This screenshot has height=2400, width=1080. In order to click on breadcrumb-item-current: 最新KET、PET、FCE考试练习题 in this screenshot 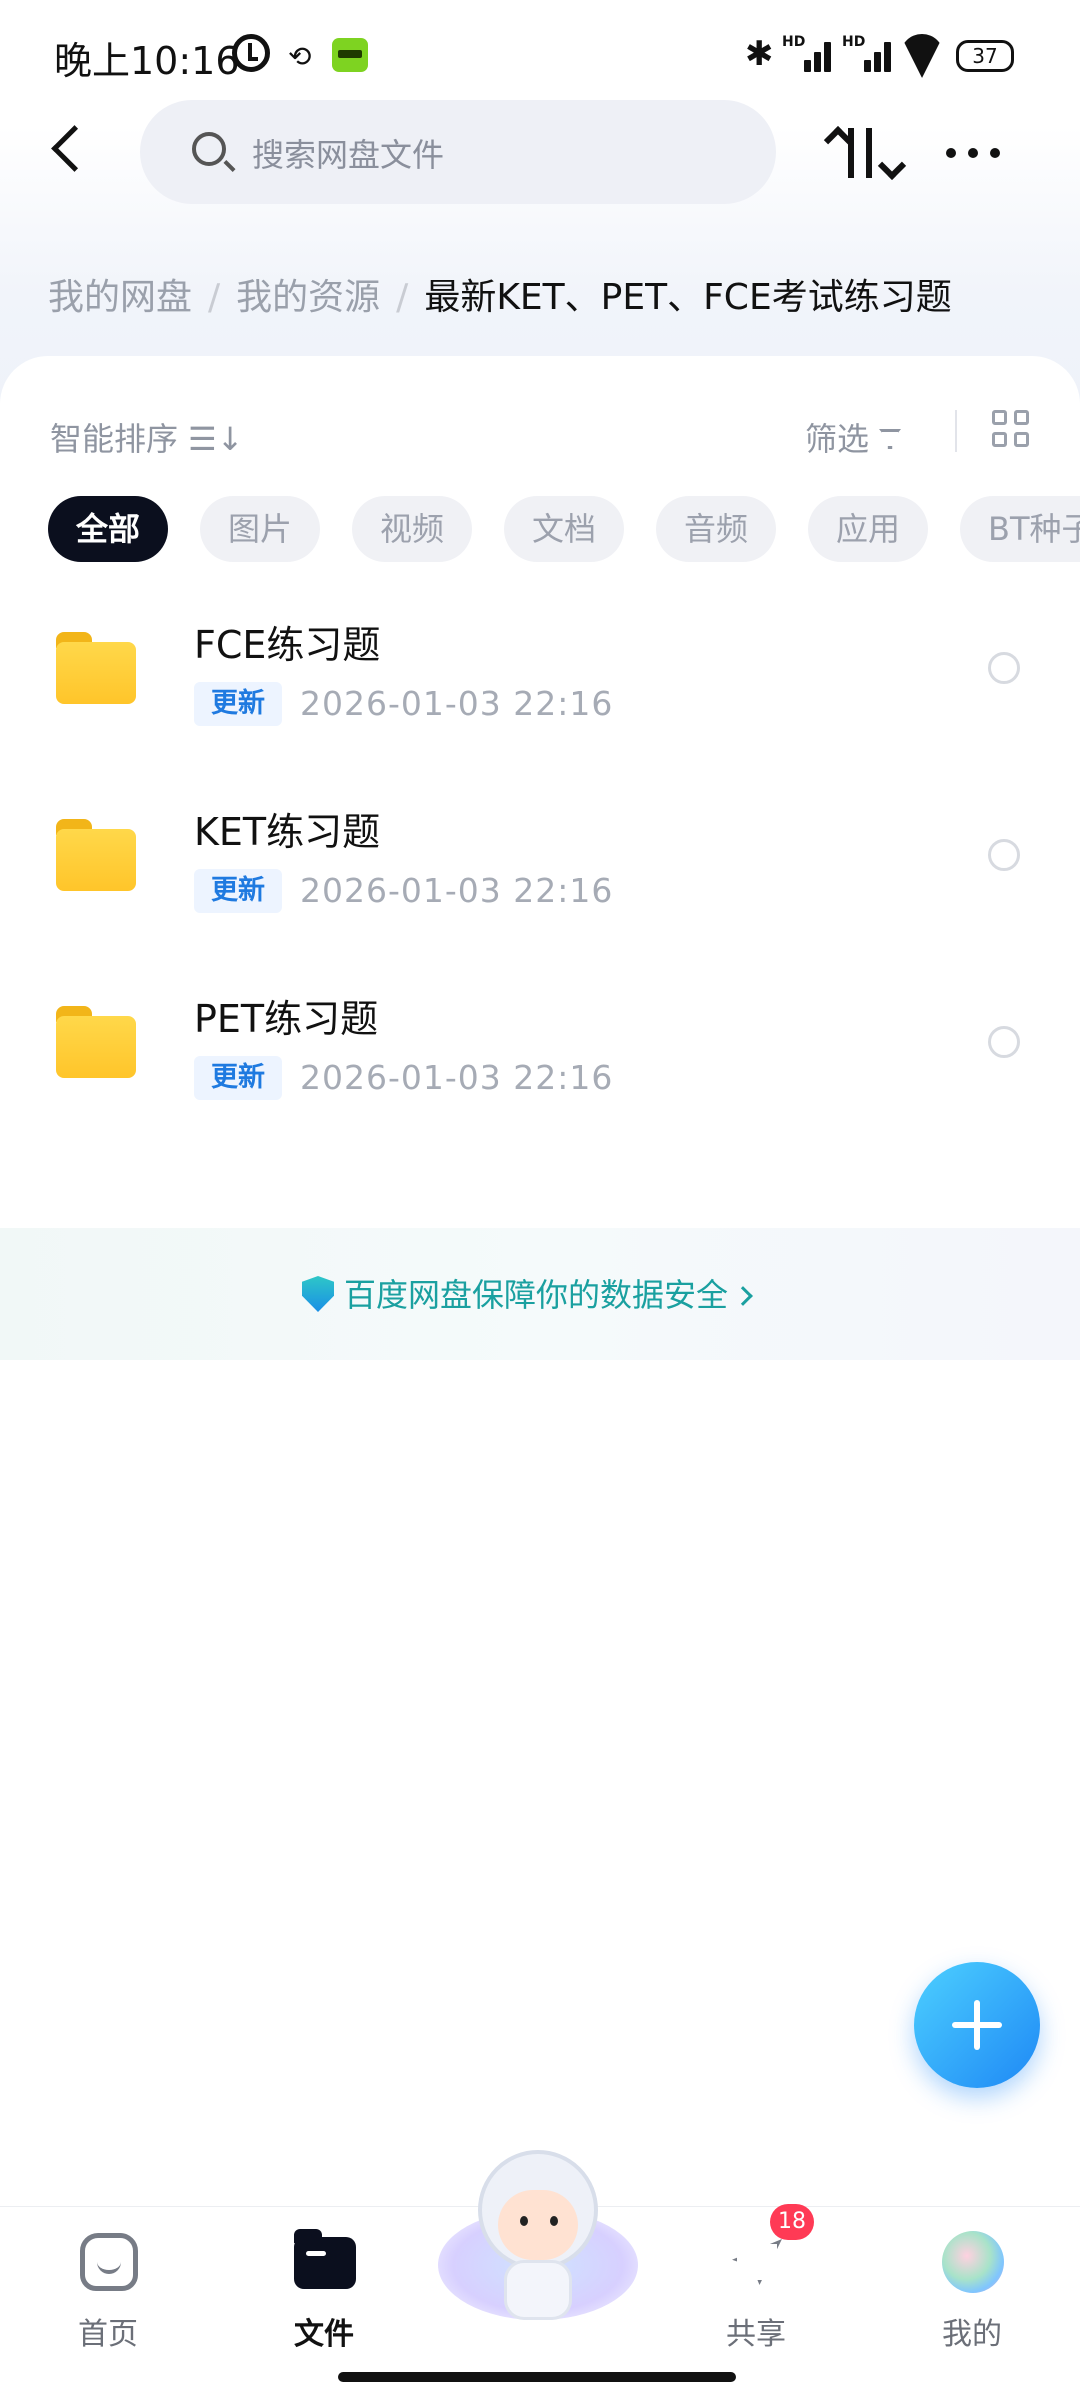, I will do `click(688, 297)`.